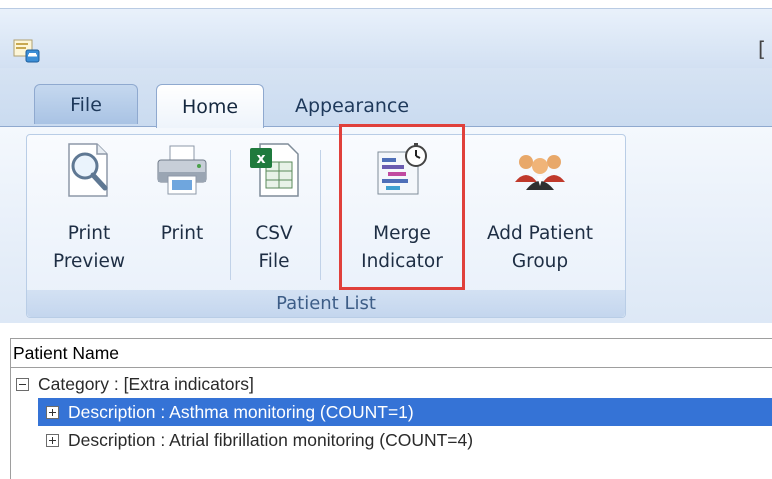 The image size is (772, 479). Describe the element at coordinates (22, 384) in the screenshot. I see `collapse-icon` at that location.